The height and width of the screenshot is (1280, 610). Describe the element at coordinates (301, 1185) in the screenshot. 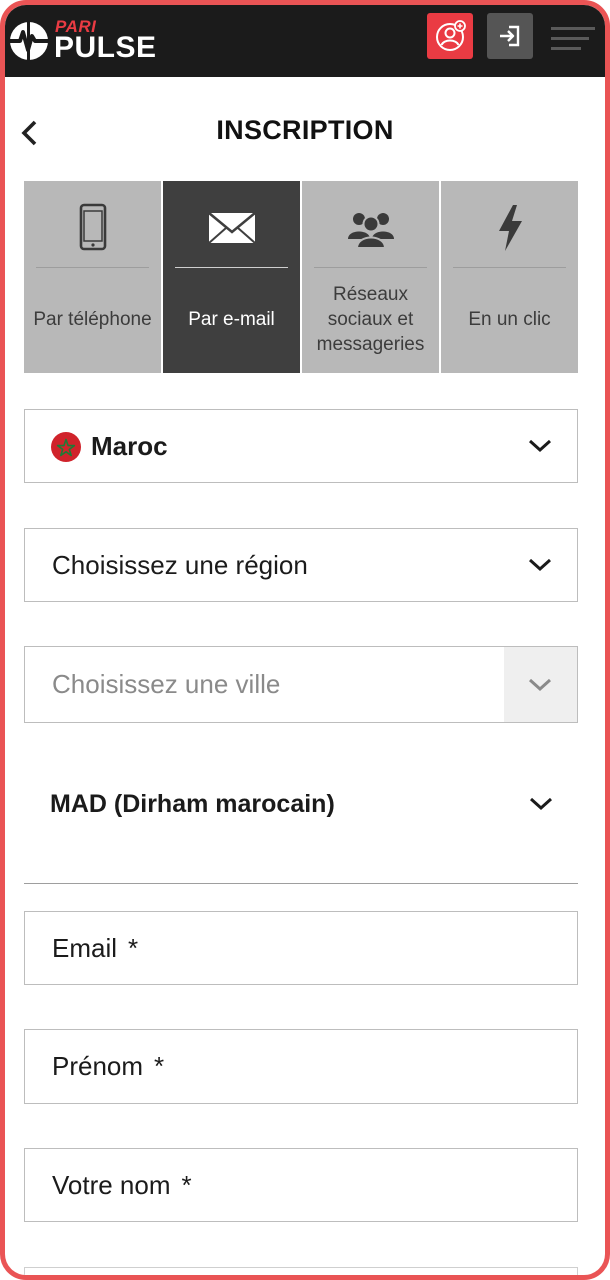

I see `last-name-field: Votre nom *` at that location.